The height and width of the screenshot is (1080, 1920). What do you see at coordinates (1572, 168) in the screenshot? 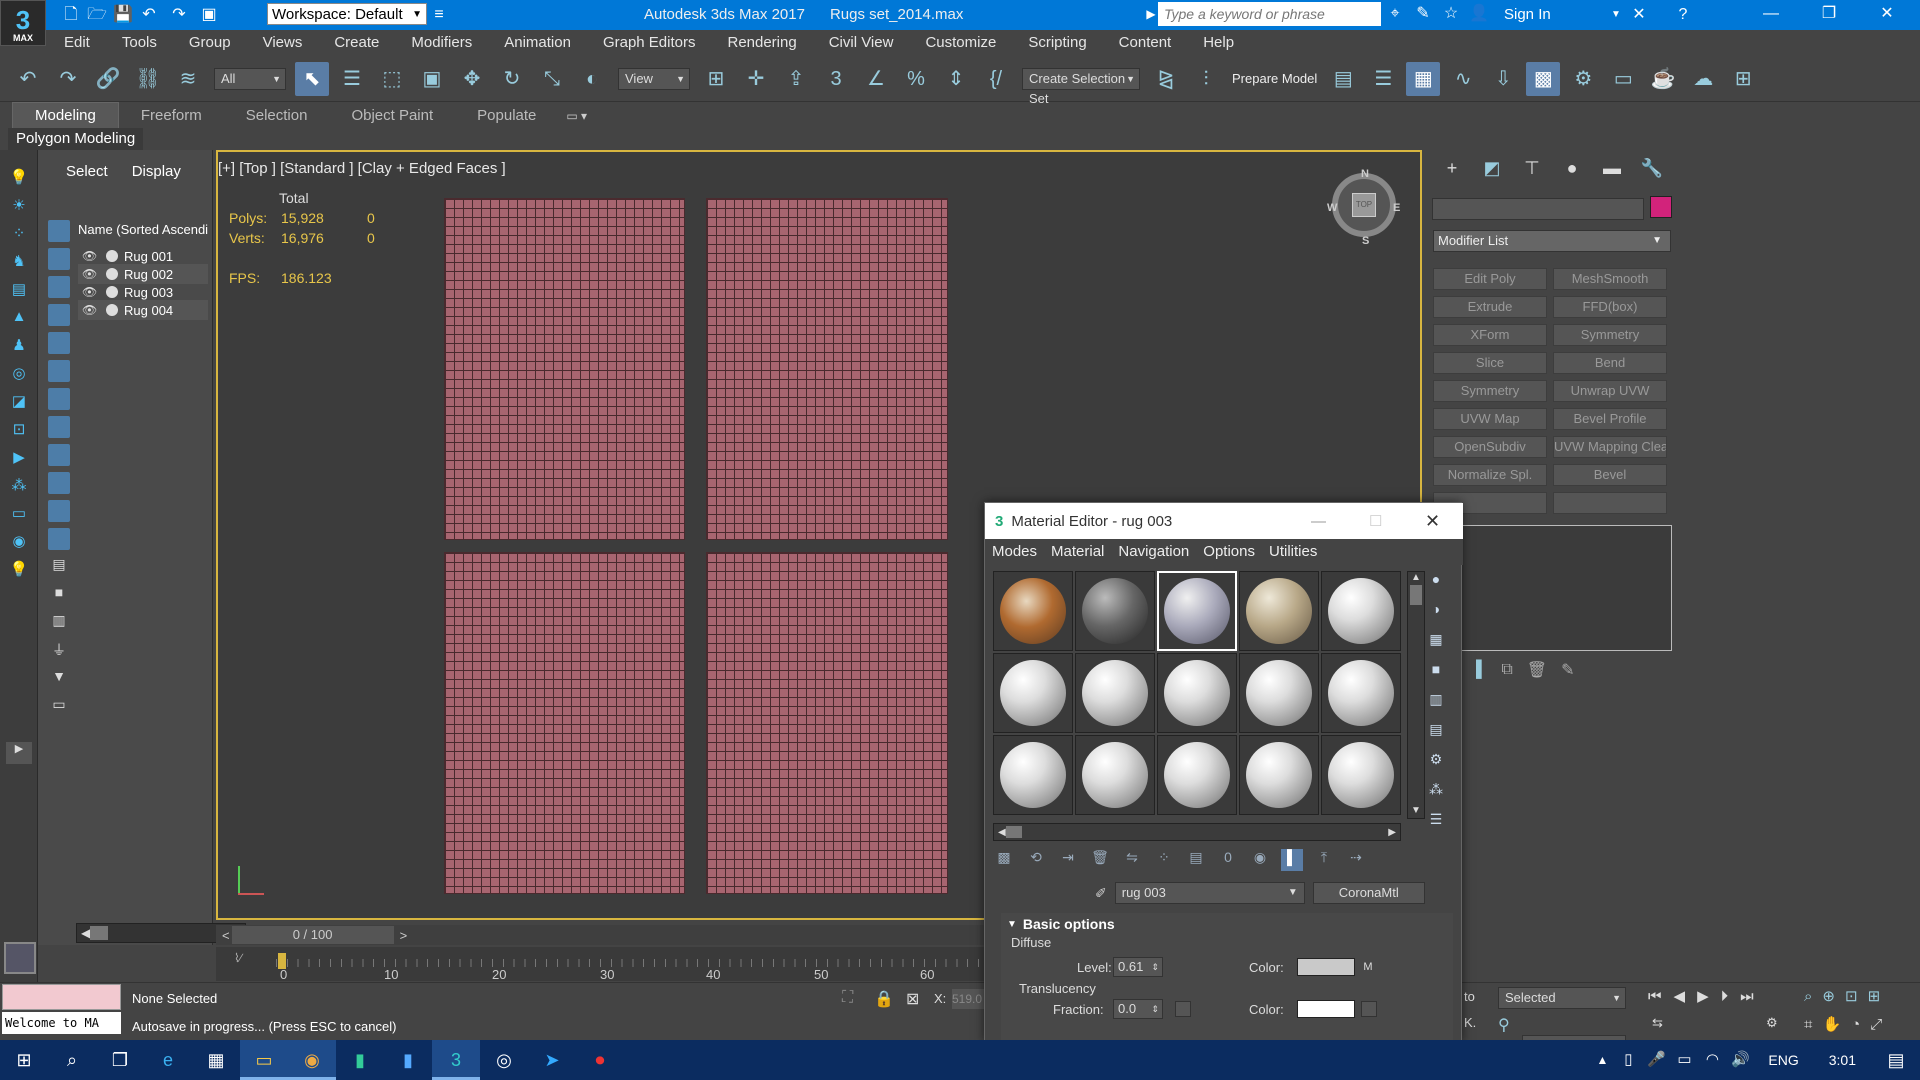
I see `motion-tab-icon: ●` at bounding box center [1572, 168].